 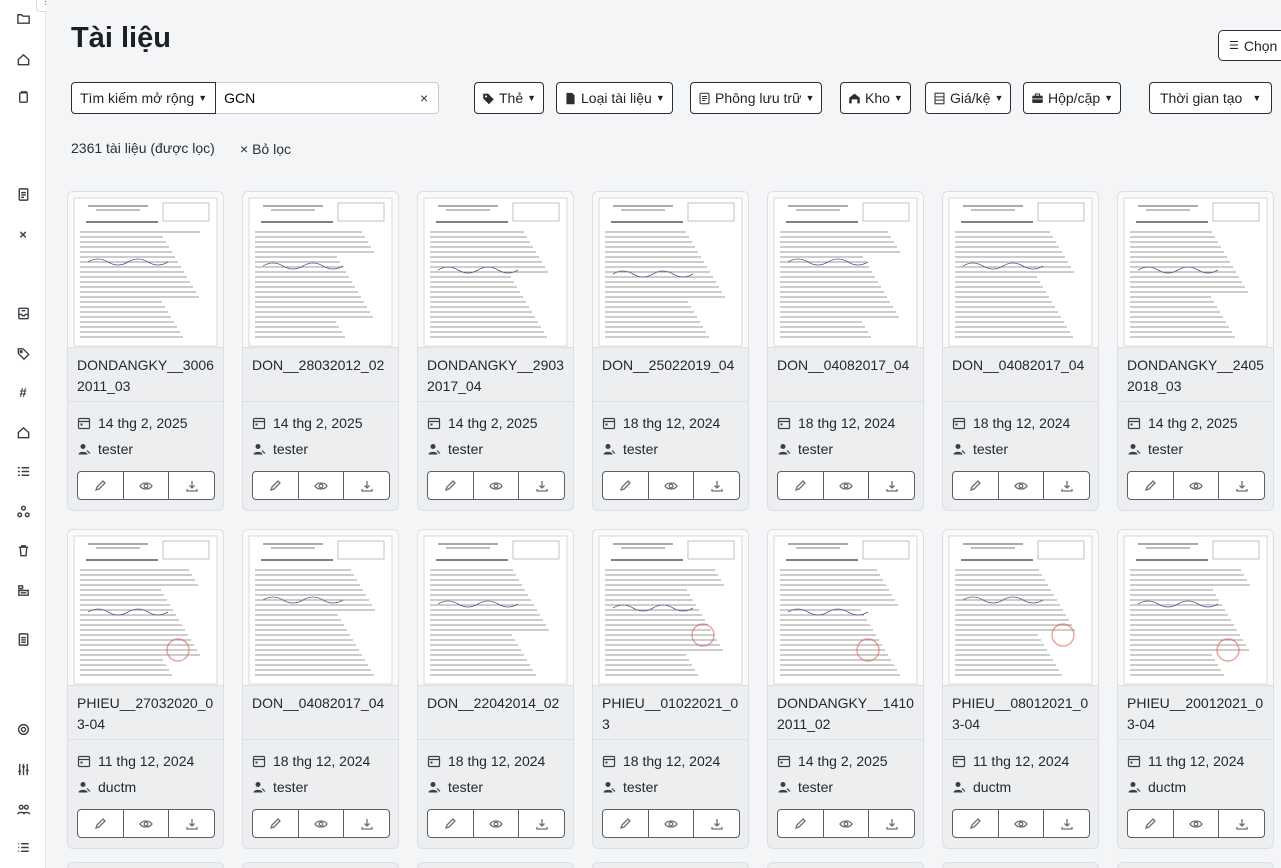 I want to click on filter-created-time-button: Thời gian tạo ▼, so click(x=1211, y=98).